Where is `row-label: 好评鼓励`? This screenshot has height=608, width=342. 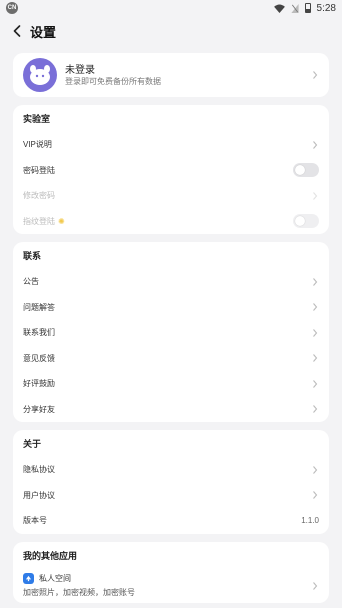 row-label: 好评鼓励 is located at coordinates (39, 384).